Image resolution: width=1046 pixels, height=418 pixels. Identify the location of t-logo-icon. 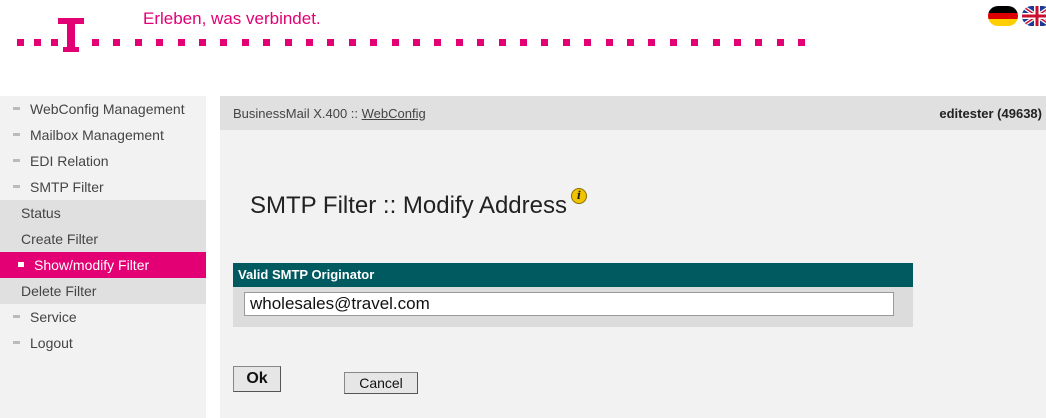
(71, 35).